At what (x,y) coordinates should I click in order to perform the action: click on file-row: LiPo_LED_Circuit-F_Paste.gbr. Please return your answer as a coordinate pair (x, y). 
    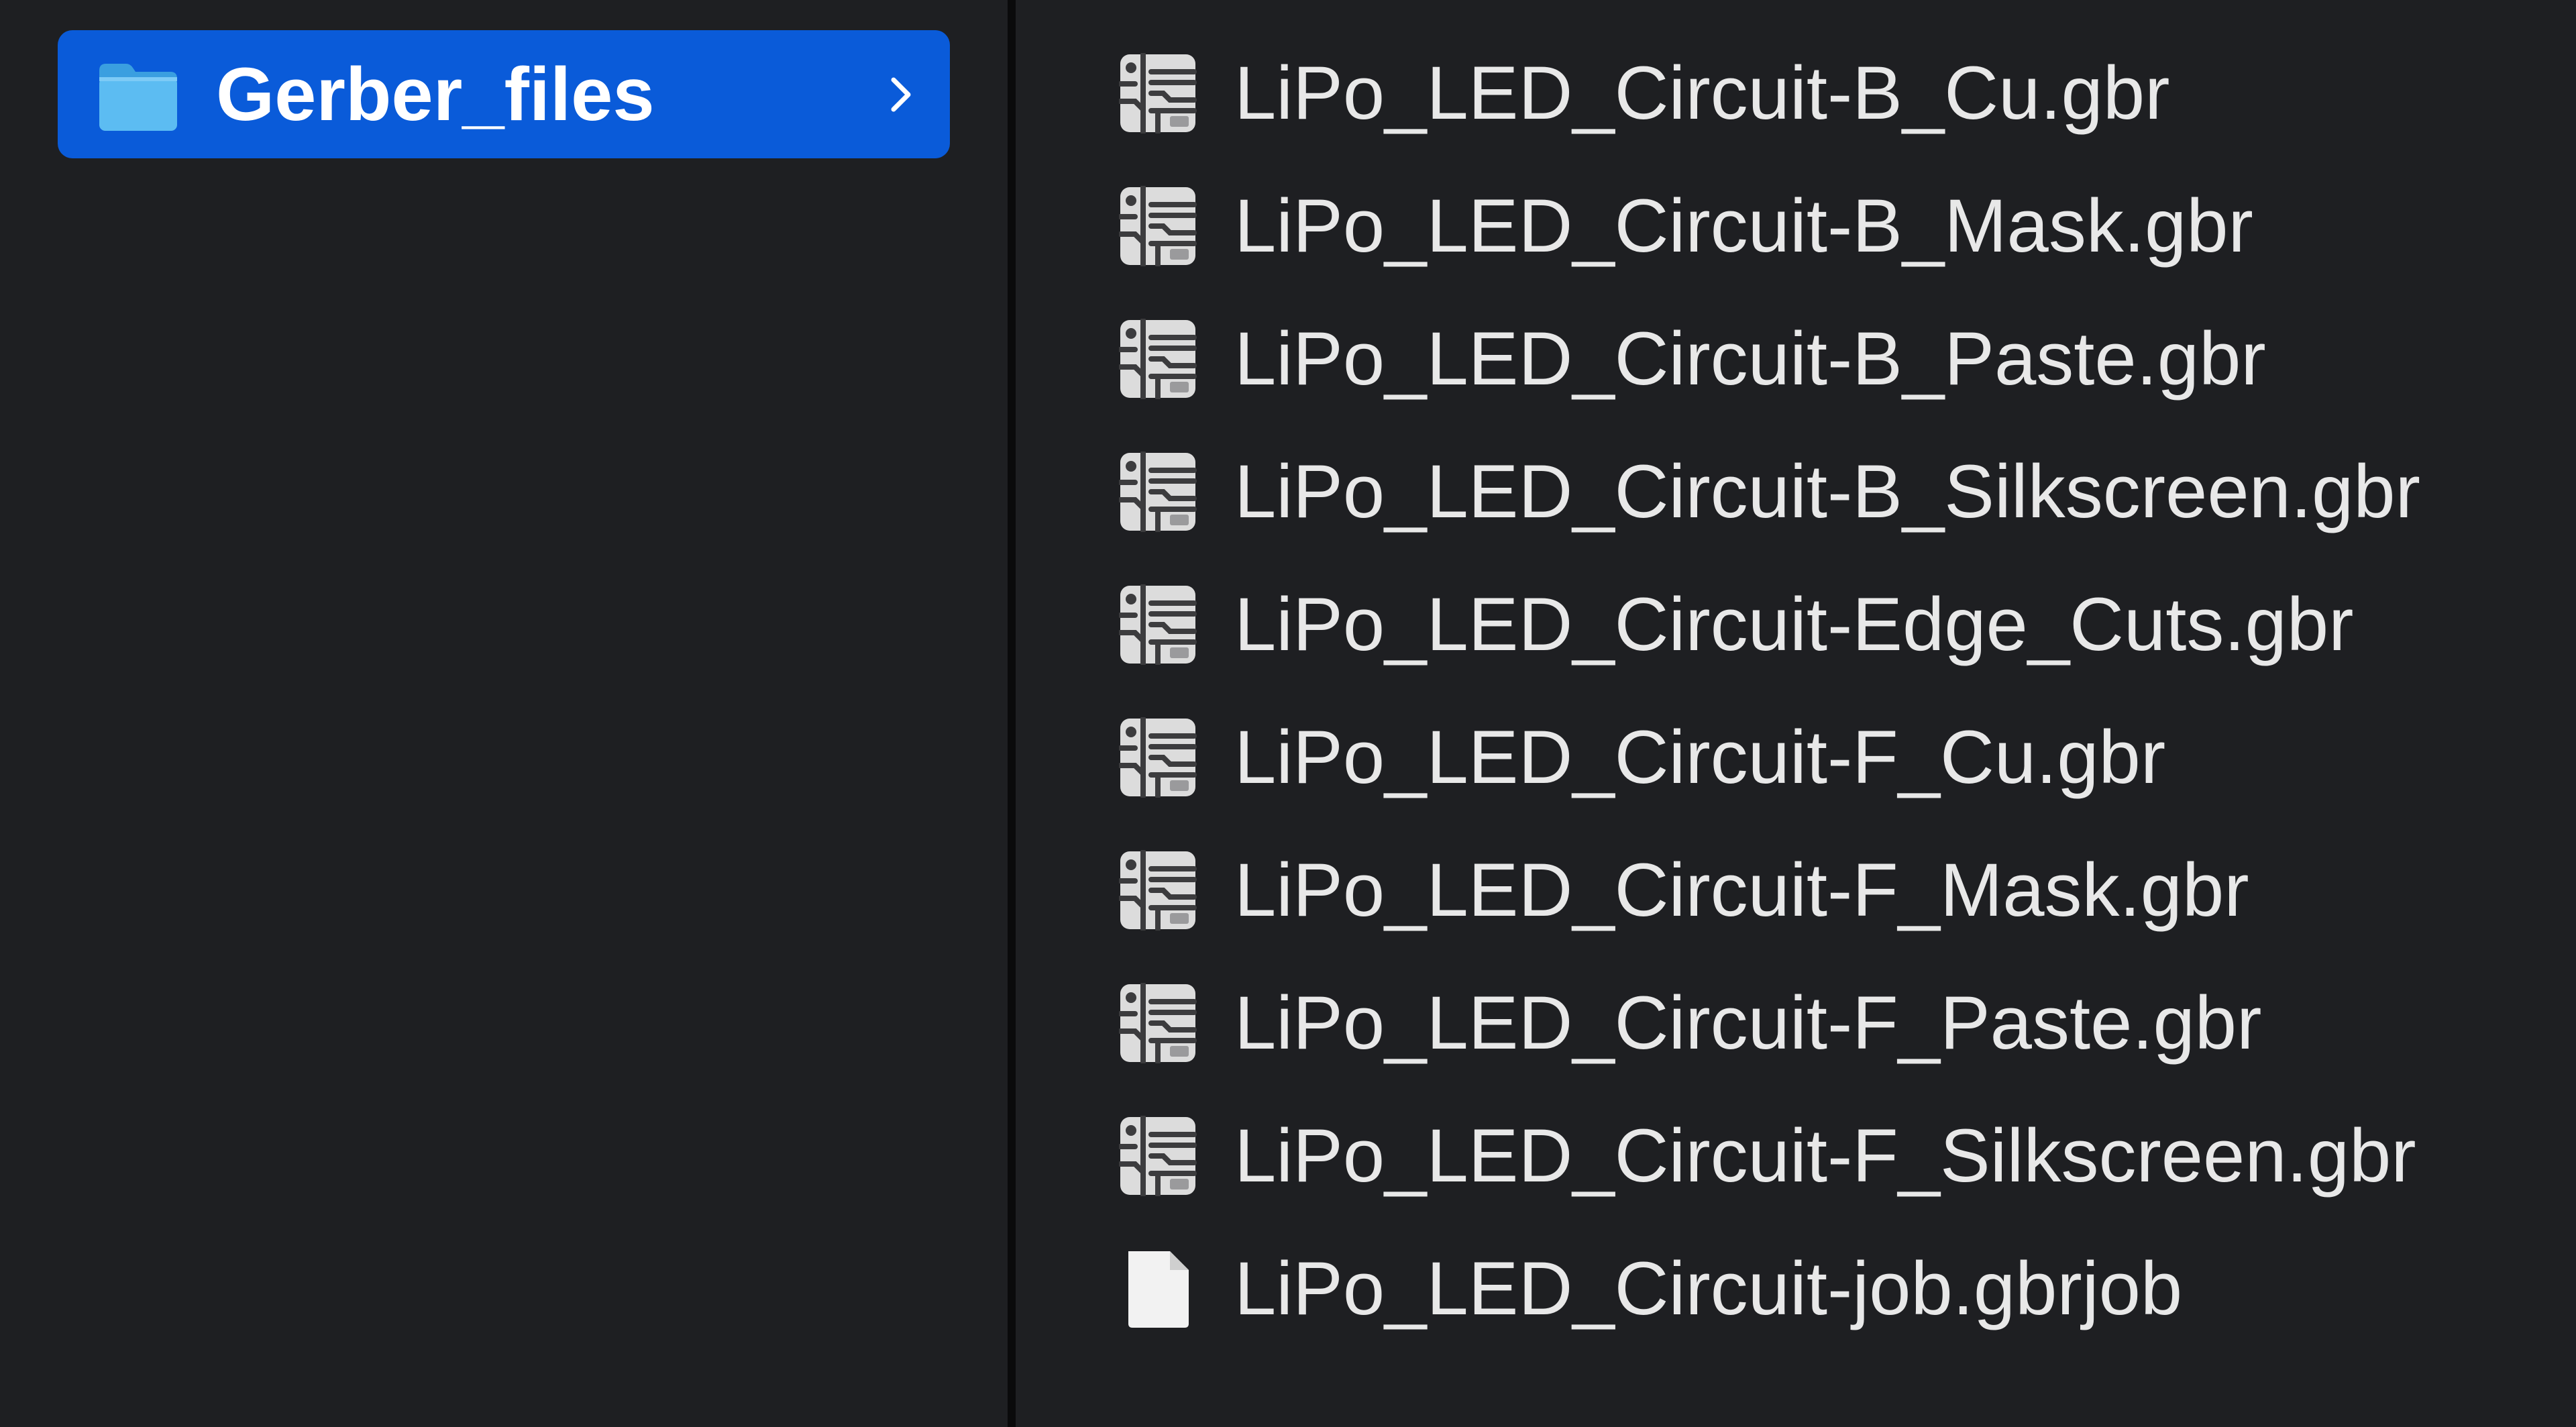
    Looking at the image, I should click on (1796, 1023).